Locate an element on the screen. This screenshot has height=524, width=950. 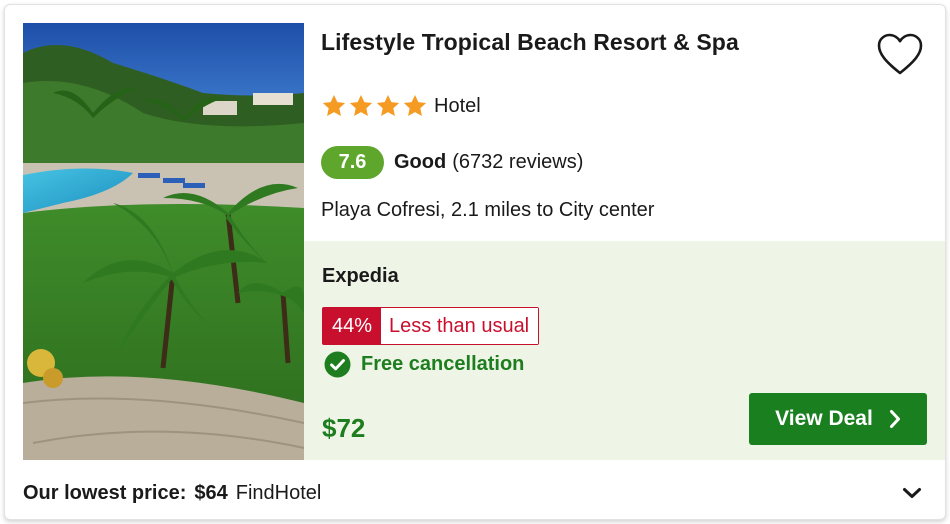
lowest-price-provider: FindHotel is located at coordinates (278, 492).